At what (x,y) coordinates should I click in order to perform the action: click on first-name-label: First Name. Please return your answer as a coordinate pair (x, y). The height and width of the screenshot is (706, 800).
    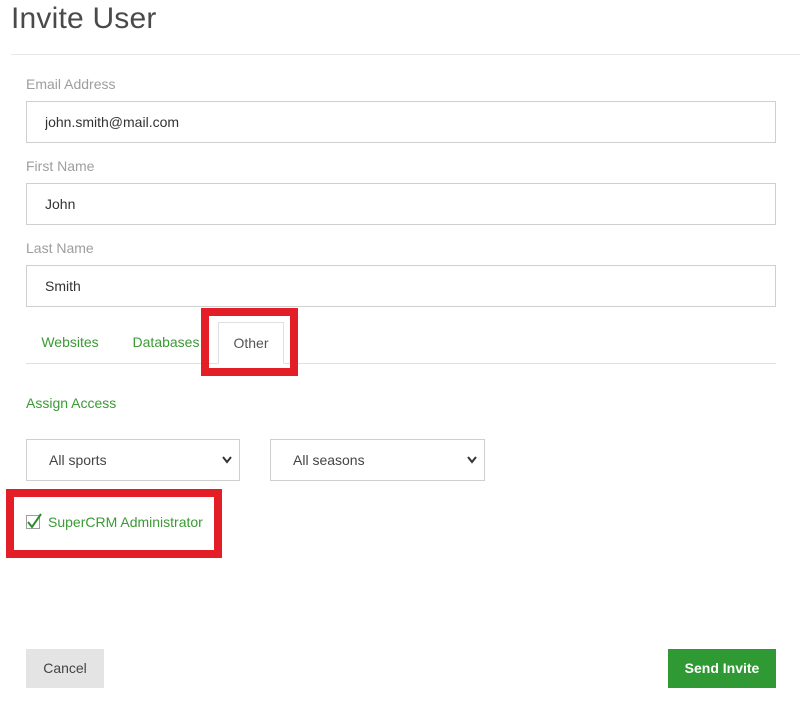
    Looking at the image, I should click on (60, 166).